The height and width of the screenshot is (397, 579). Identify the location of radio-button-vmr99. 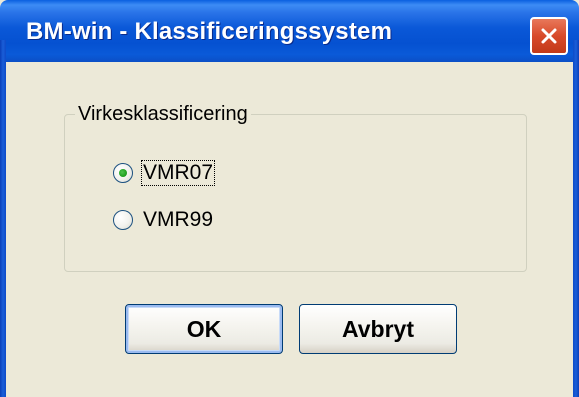
(123, 220).